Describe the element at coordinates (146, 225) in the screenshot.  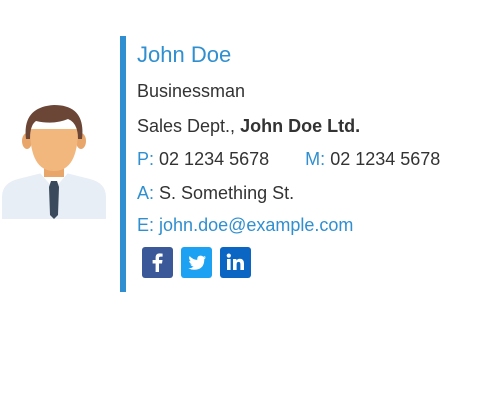
I see `email-label: E:` at that location.